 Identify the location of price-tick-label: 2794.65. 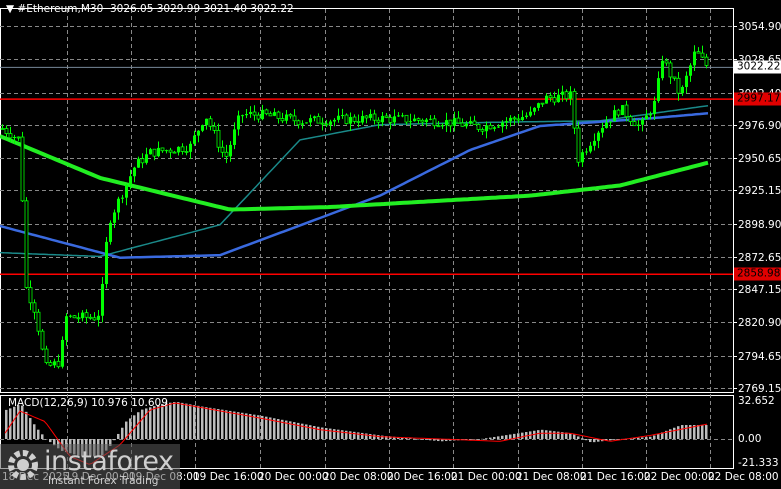
(759, 356).